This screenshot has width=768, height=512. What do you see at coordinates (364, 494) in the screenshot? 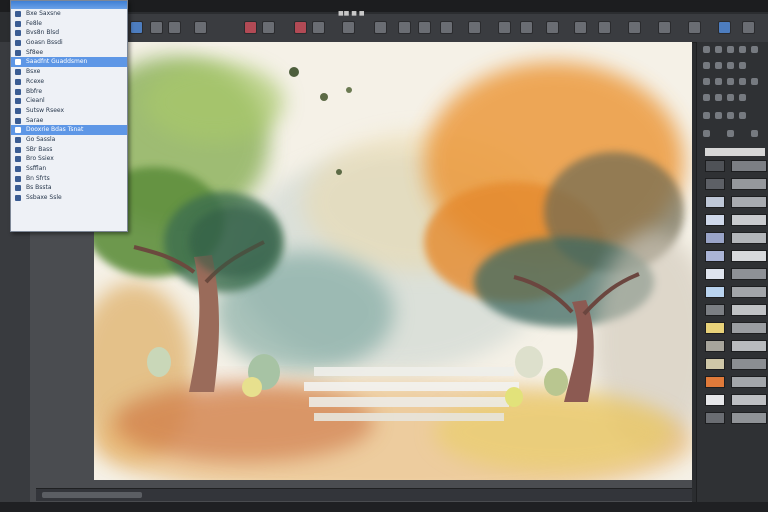
I see `horizontal-scrollbar` at bounding box center [364, 494].